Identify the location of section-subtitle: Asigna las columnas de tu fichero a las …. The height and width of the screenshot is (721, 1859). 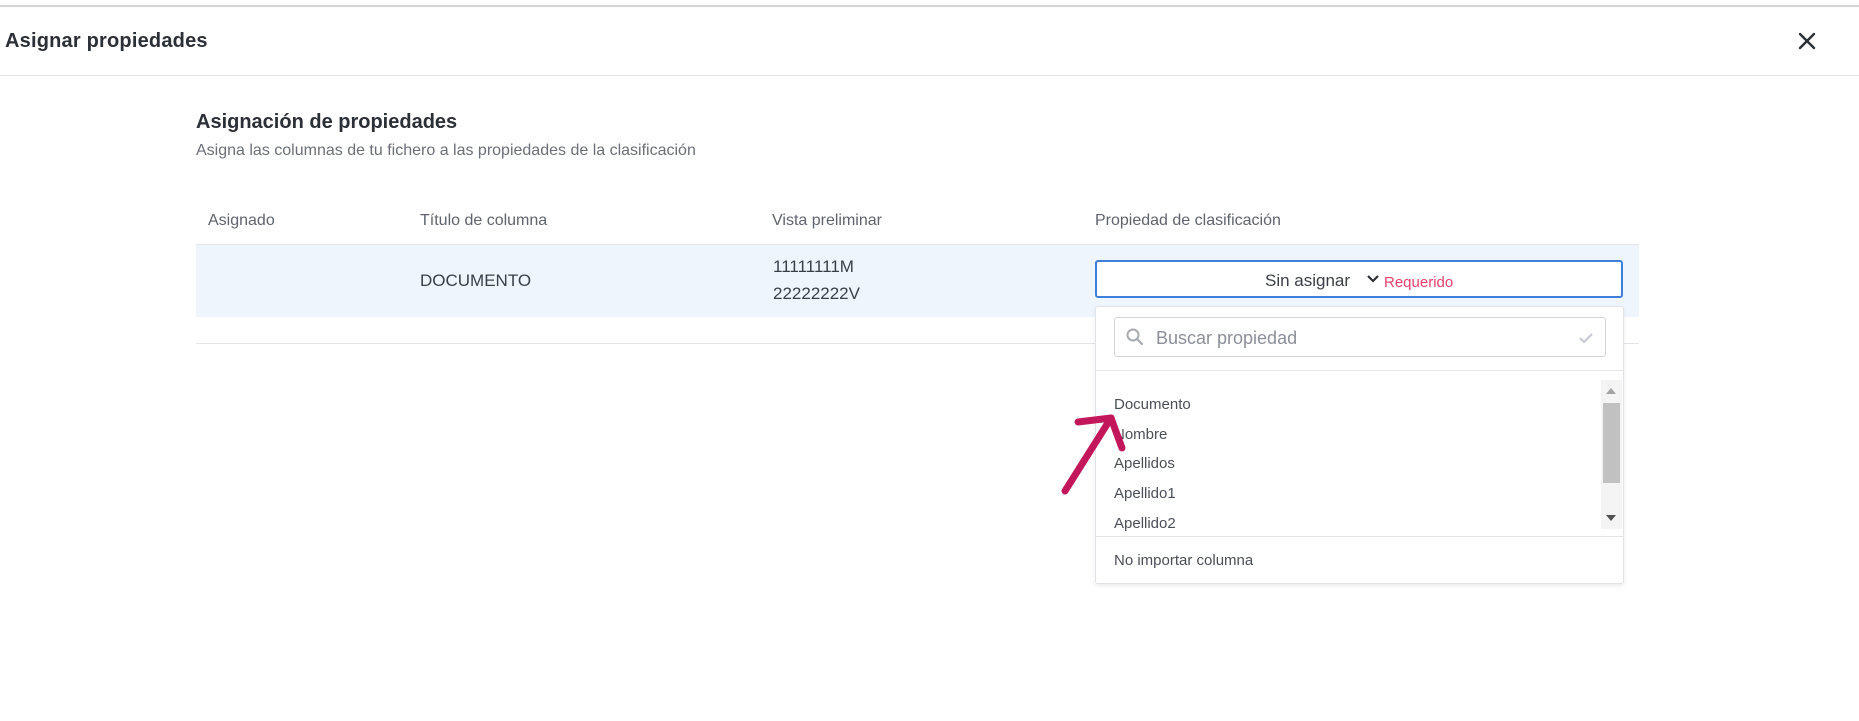
(446, 150).